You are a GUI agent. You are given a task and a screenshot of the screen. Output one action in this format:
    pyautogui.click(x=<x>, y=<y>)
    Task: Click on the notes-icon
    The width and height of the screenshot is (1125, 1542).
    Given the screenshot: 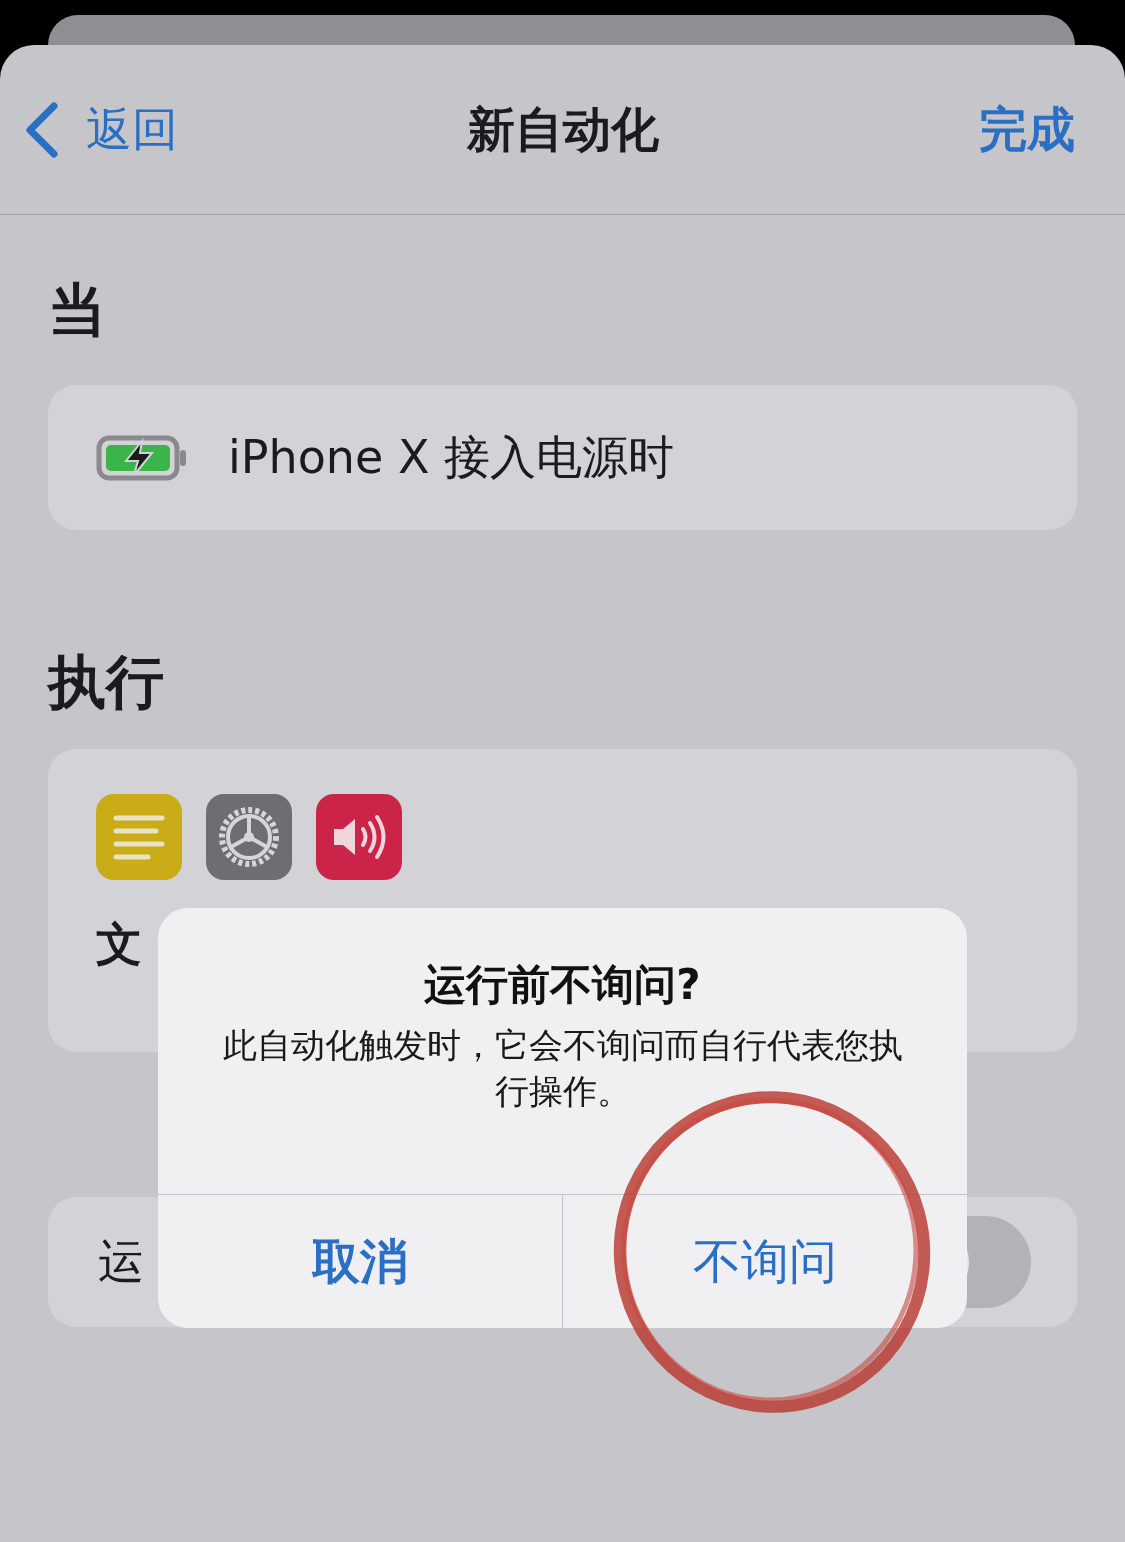 What is the action you would take?
    pyautogui.click(x=139, y=837)
    